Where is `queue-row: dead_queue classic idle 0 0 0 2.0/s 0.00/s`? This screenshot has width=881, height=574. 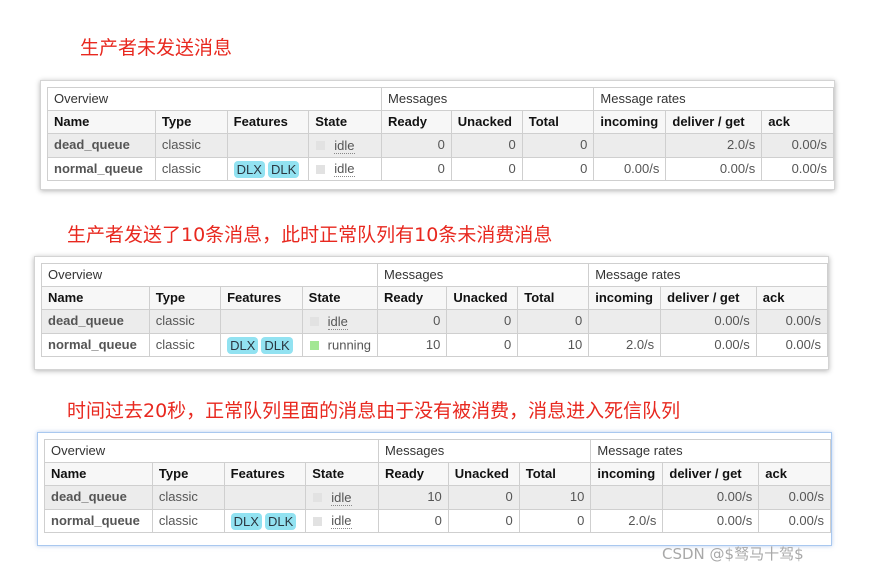 queue-row: dead_queue classic idle 0 0 0 2.0/s 0.00/s is located at coordinates (440, 145).